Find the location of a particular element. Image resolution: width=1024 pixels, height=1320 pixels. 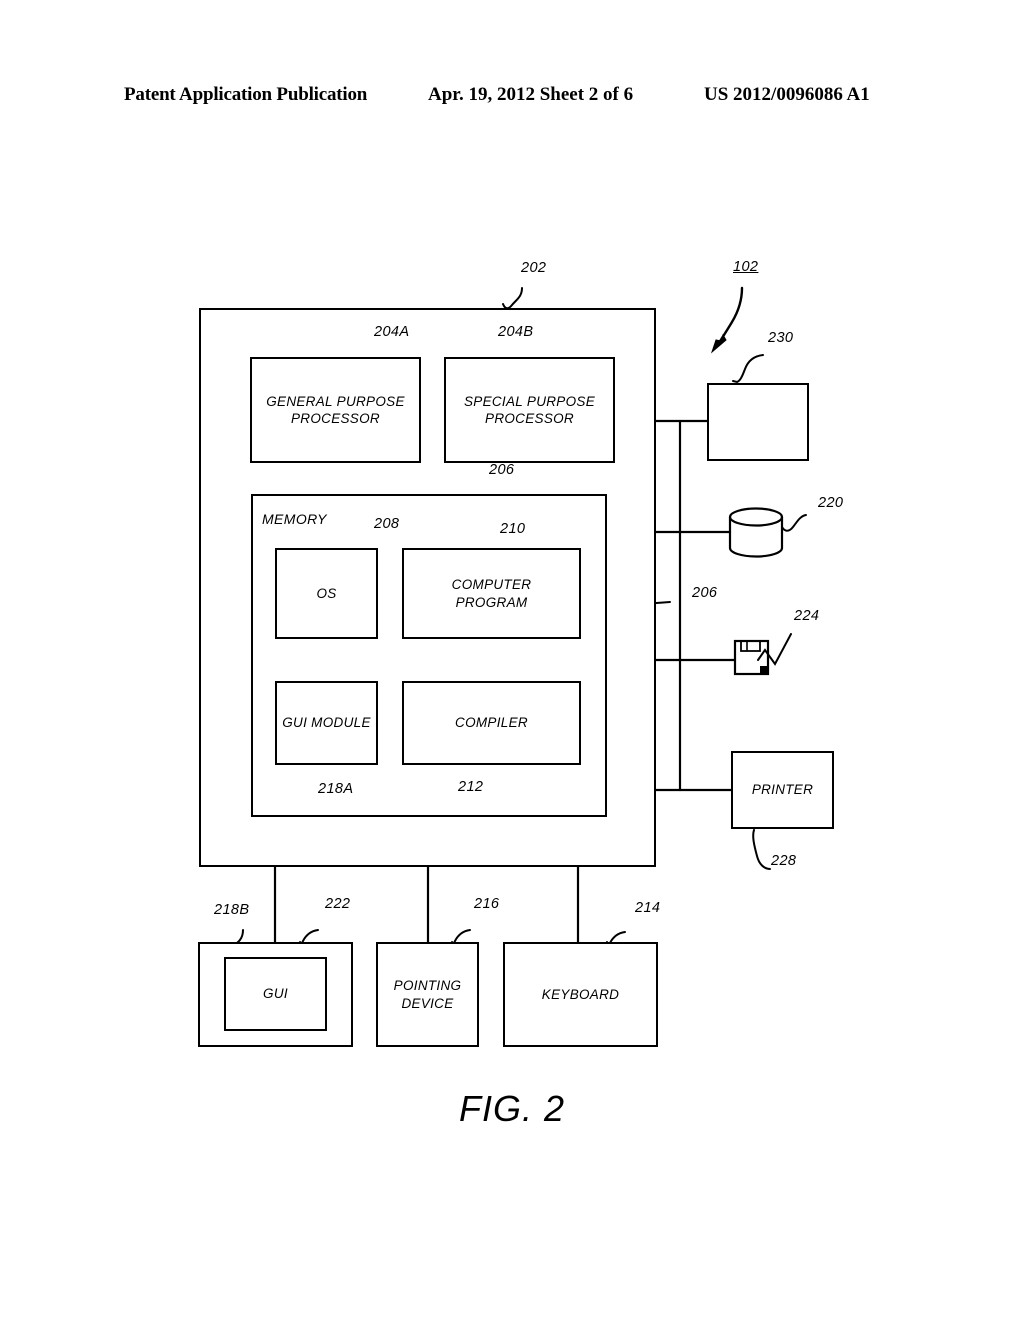

gui-module-label: GUI MODULE is located at coordinates (326, 723).